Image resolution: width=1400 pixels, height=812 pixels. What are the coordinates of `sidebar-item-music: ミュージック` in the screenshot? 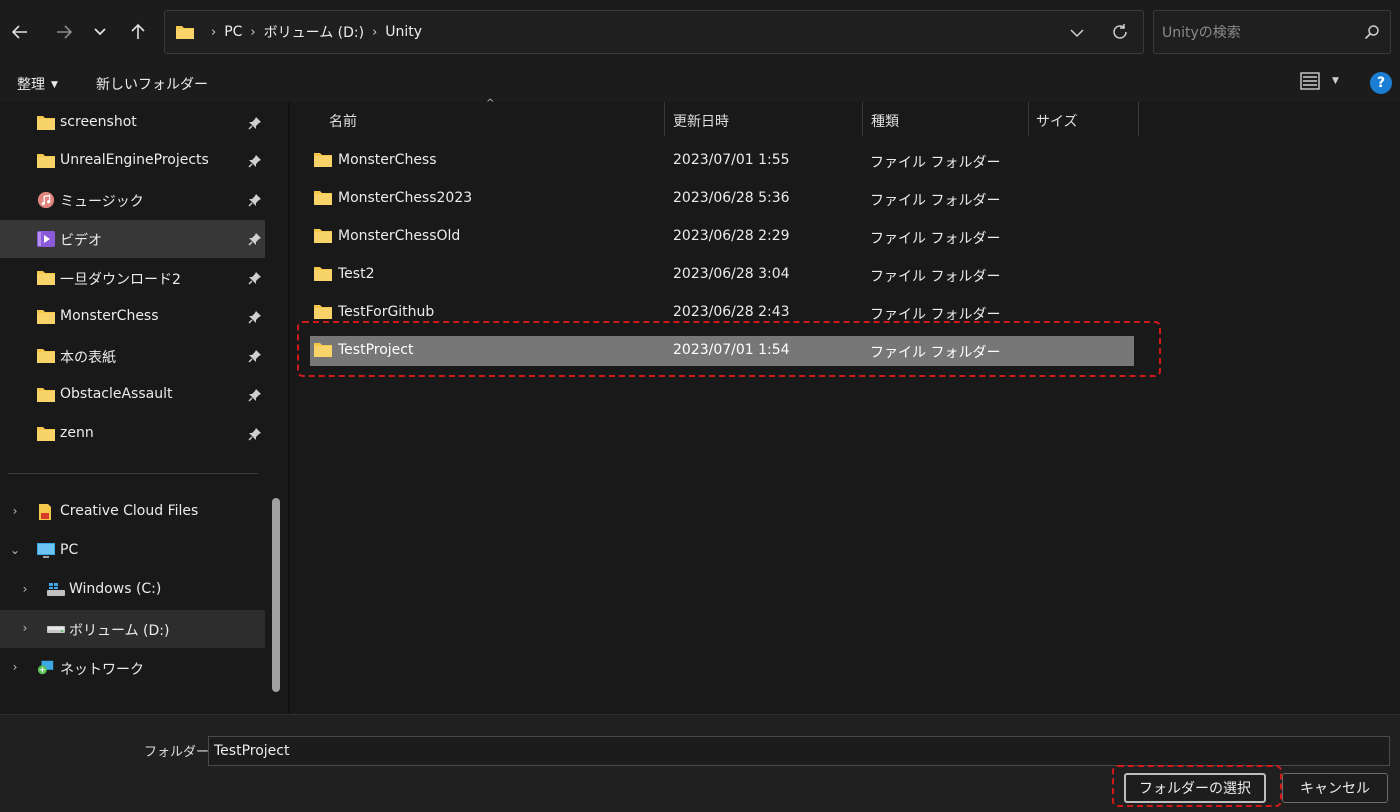 It's located at (132, 200).